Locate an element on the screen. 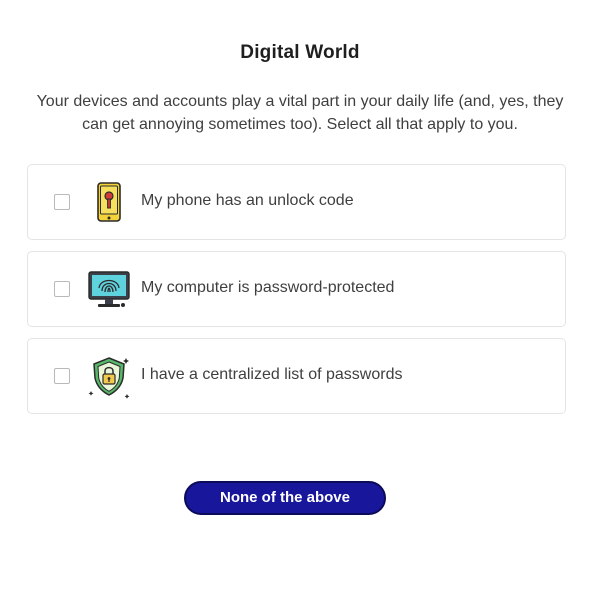 Image resolution: width=600 pixels, height=600 pixels. option-label: I have a centralized list of passwords is located at coordinates (272, 374).